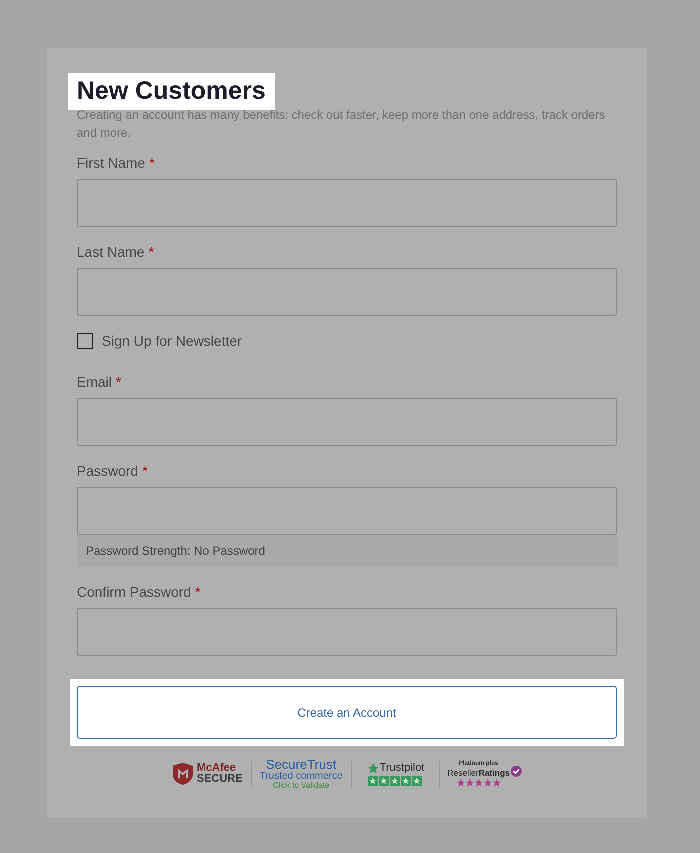  I want to click on logo-text: McAfee, so click(217, 768).